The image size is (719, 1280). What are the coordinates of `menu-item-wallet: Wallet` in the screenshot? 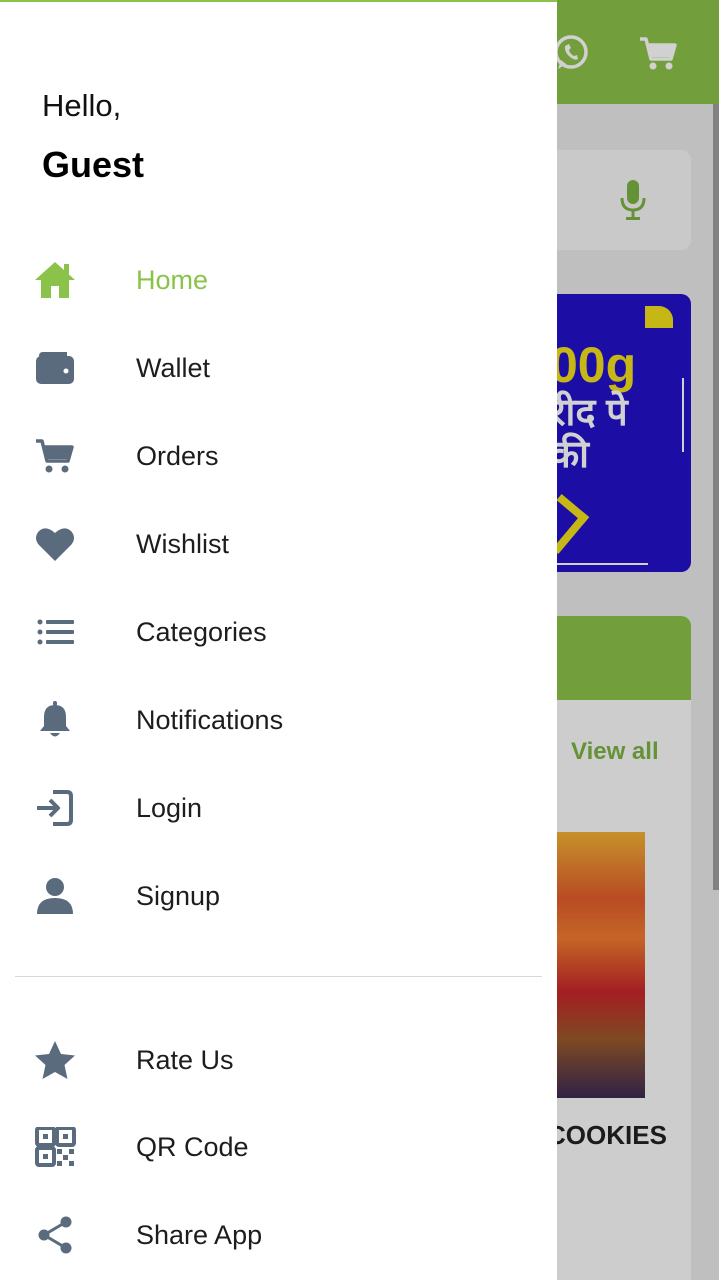 It's located at (278, 368).